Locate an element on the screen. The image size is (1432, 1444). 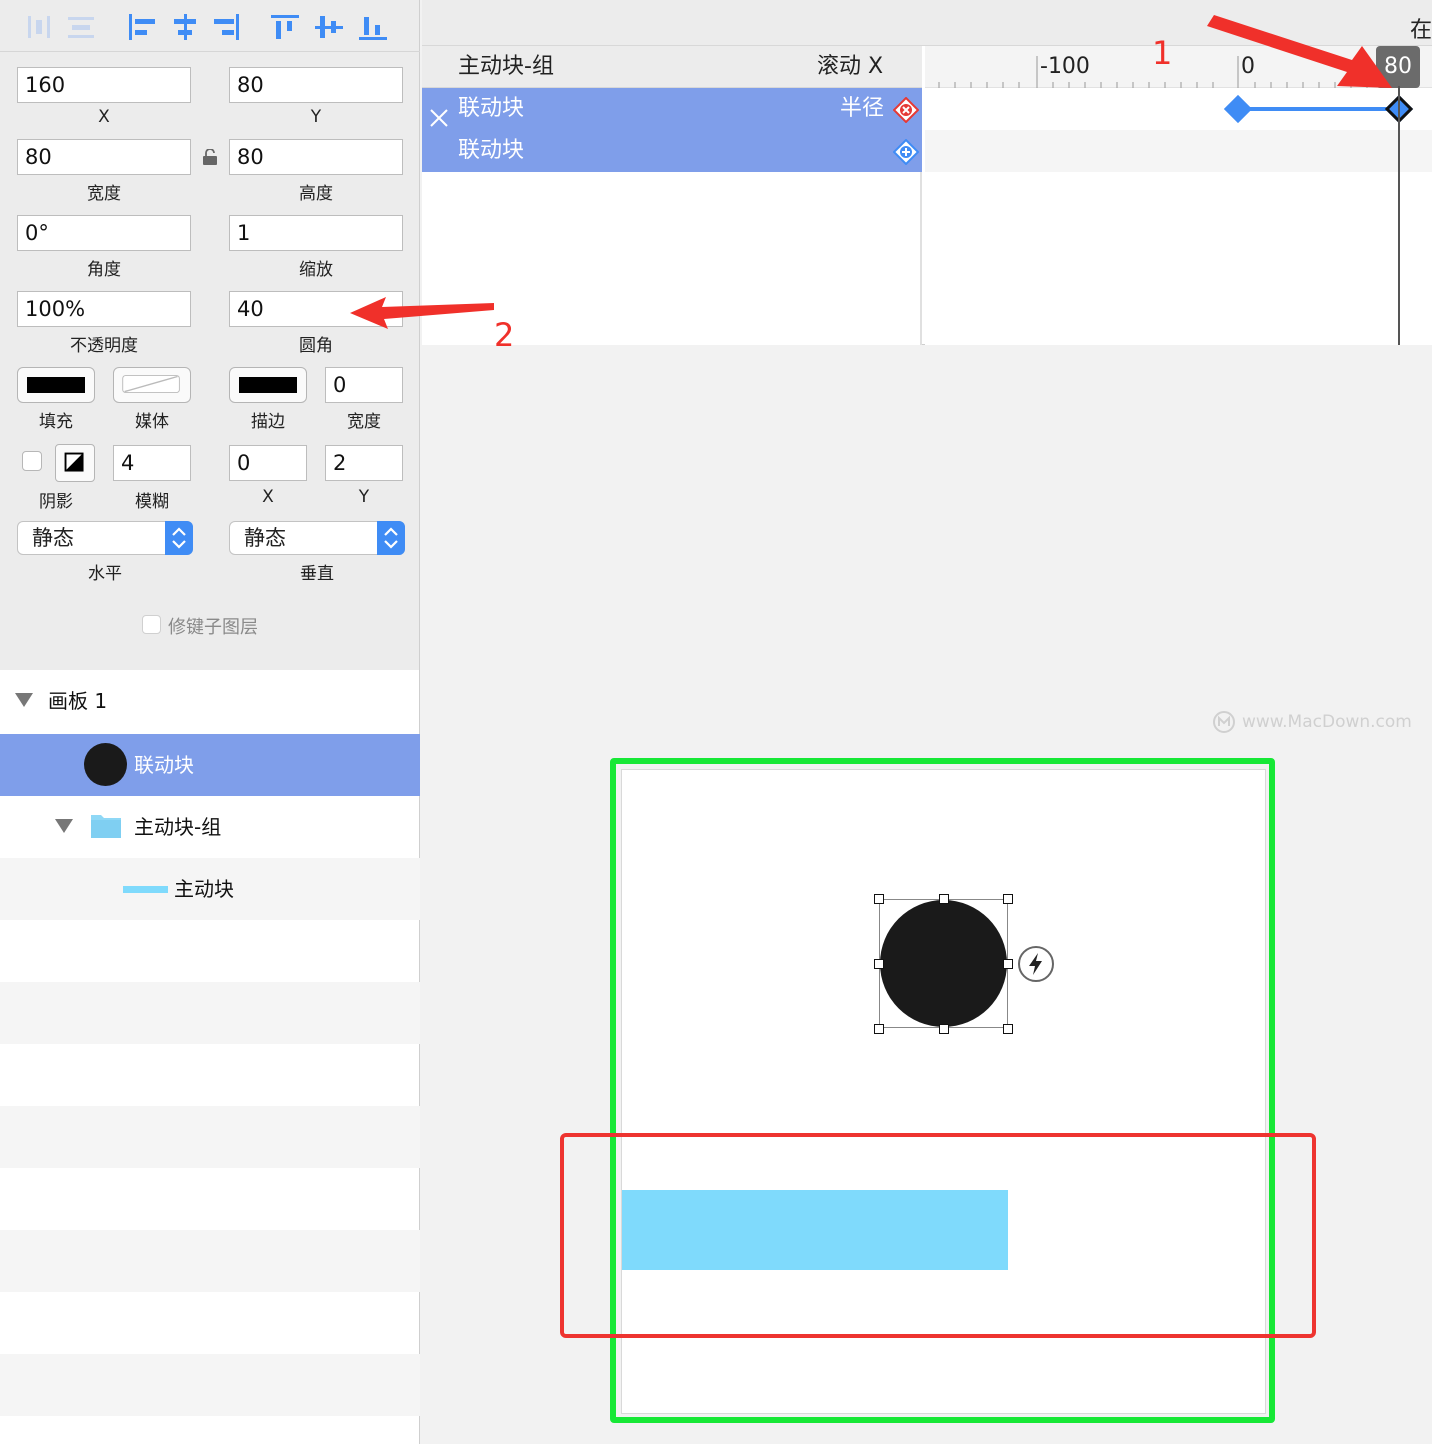
y-field: 80 is located at coordinates (316, 85).